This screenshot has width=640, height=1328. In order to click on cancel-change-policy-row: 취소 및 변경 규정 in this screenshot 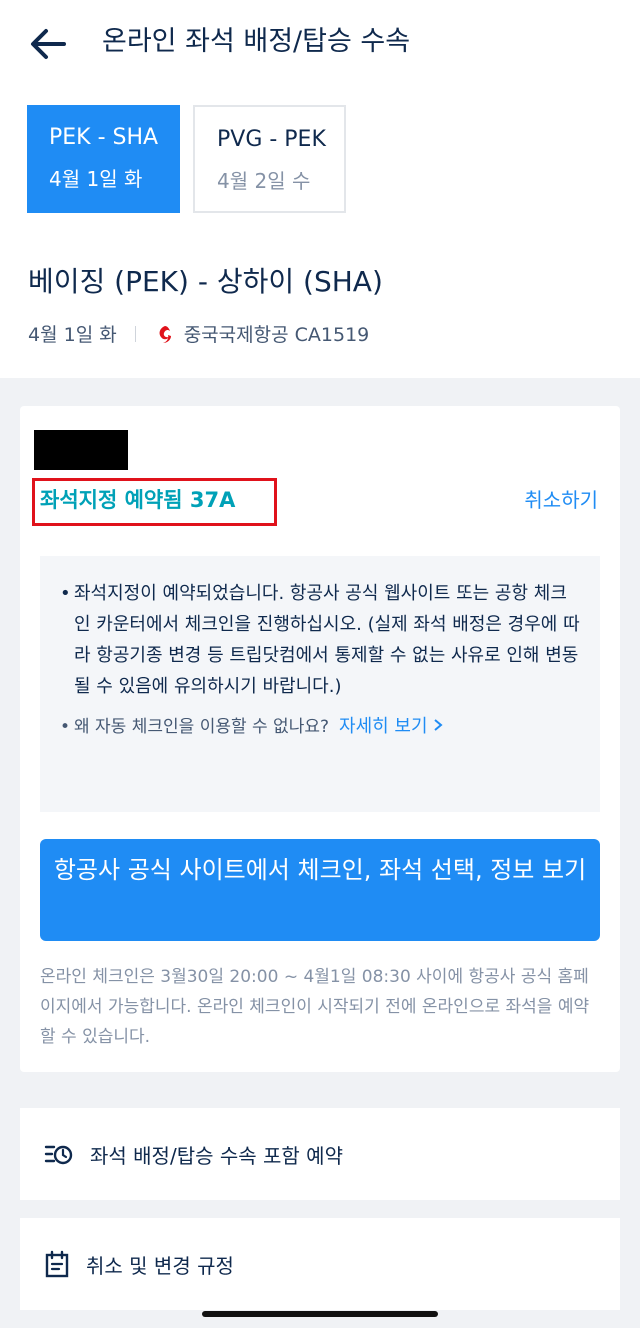, I will do `click(320, 1264)`.